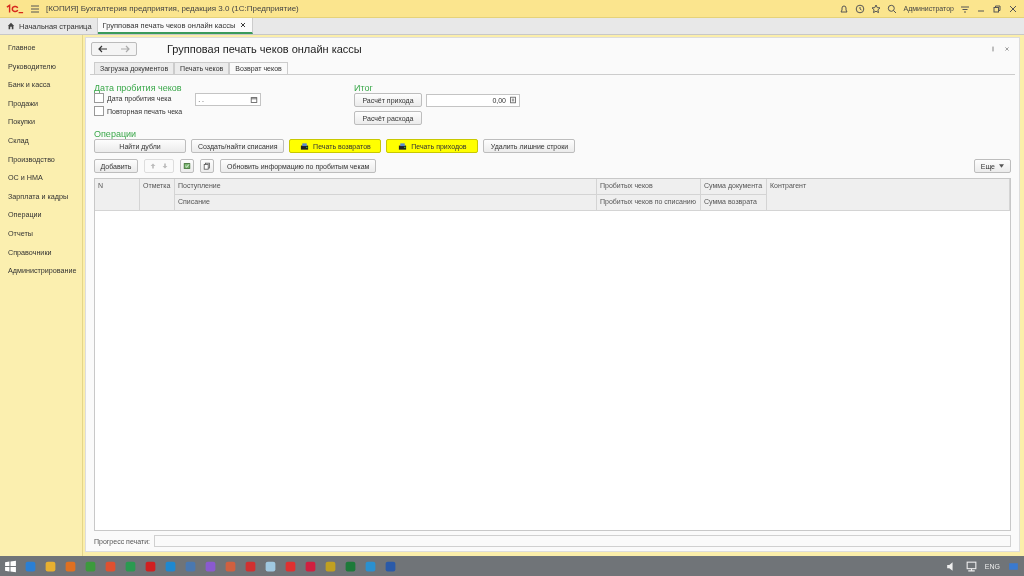 The image size is (1024, 576). What do you see at coordinates (138, 88) in the screenshot?
I see `section-heading: Дата пробития чеков` at bounding box center [138, 88].